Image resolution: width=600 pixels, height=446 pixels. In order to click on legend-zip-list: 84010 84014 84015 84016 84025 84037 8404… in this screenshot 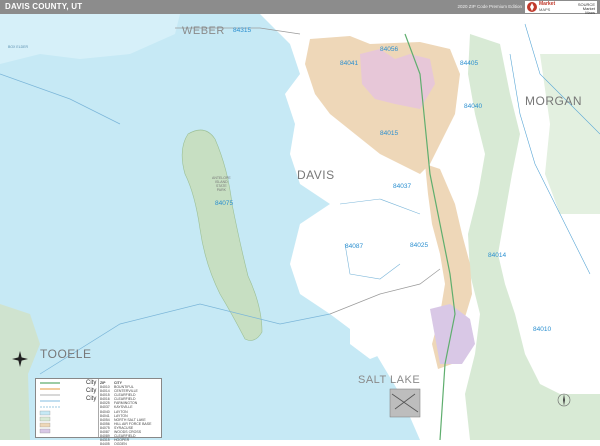, I will do `click(105, 415)`.